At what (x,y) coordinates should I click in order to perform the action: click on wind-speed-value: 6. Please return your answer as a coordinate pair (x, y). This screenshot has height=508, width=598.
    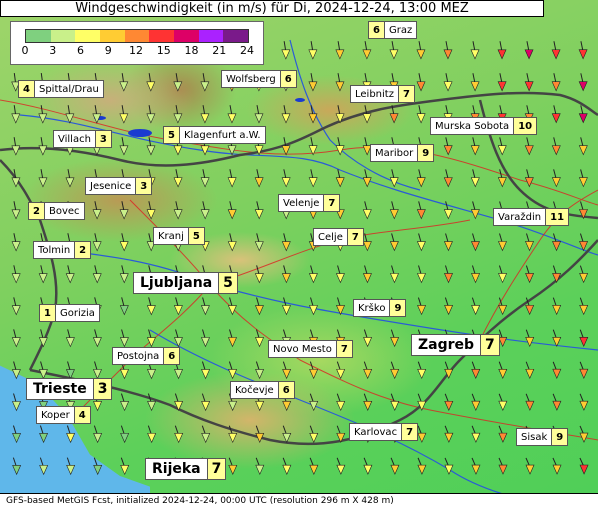
    Looking at the image, I should click on (287, 79).